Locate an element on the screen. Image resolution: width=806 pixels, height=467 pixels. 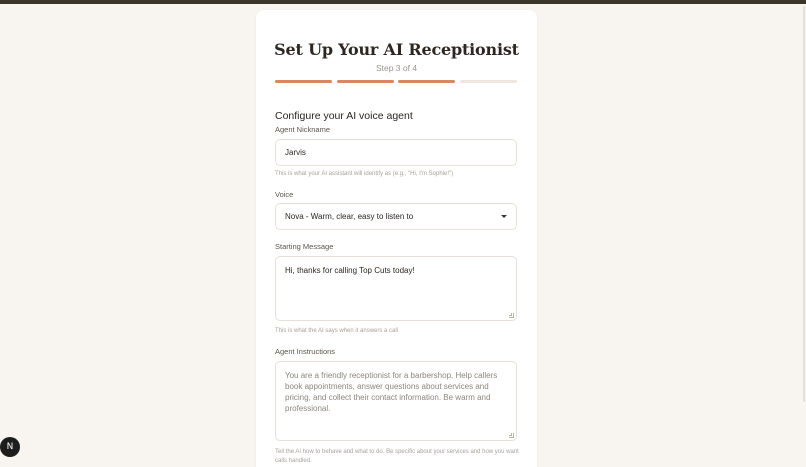
starting-message-textarea: Hi, thanks for calling Top Cuts today! is located at coordinates (396, 288).